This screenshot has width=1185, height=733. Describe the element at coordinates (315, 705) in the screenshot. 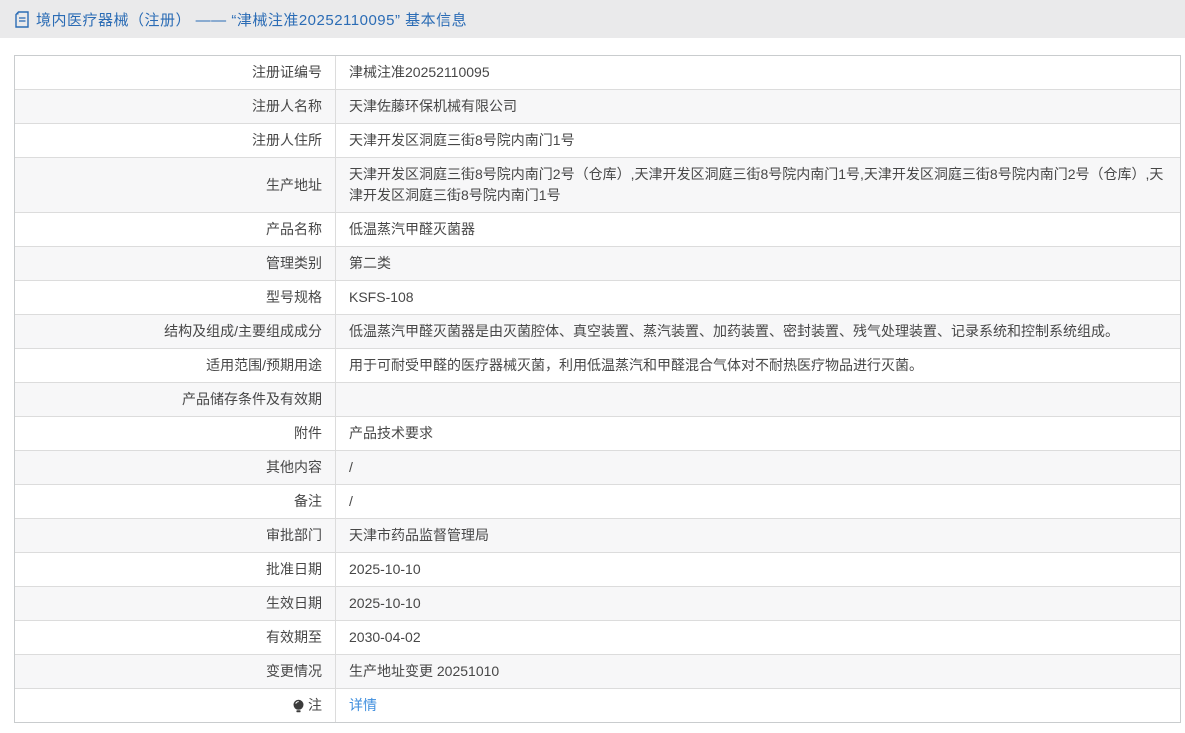

I see `row-label-text: 注` at that location.